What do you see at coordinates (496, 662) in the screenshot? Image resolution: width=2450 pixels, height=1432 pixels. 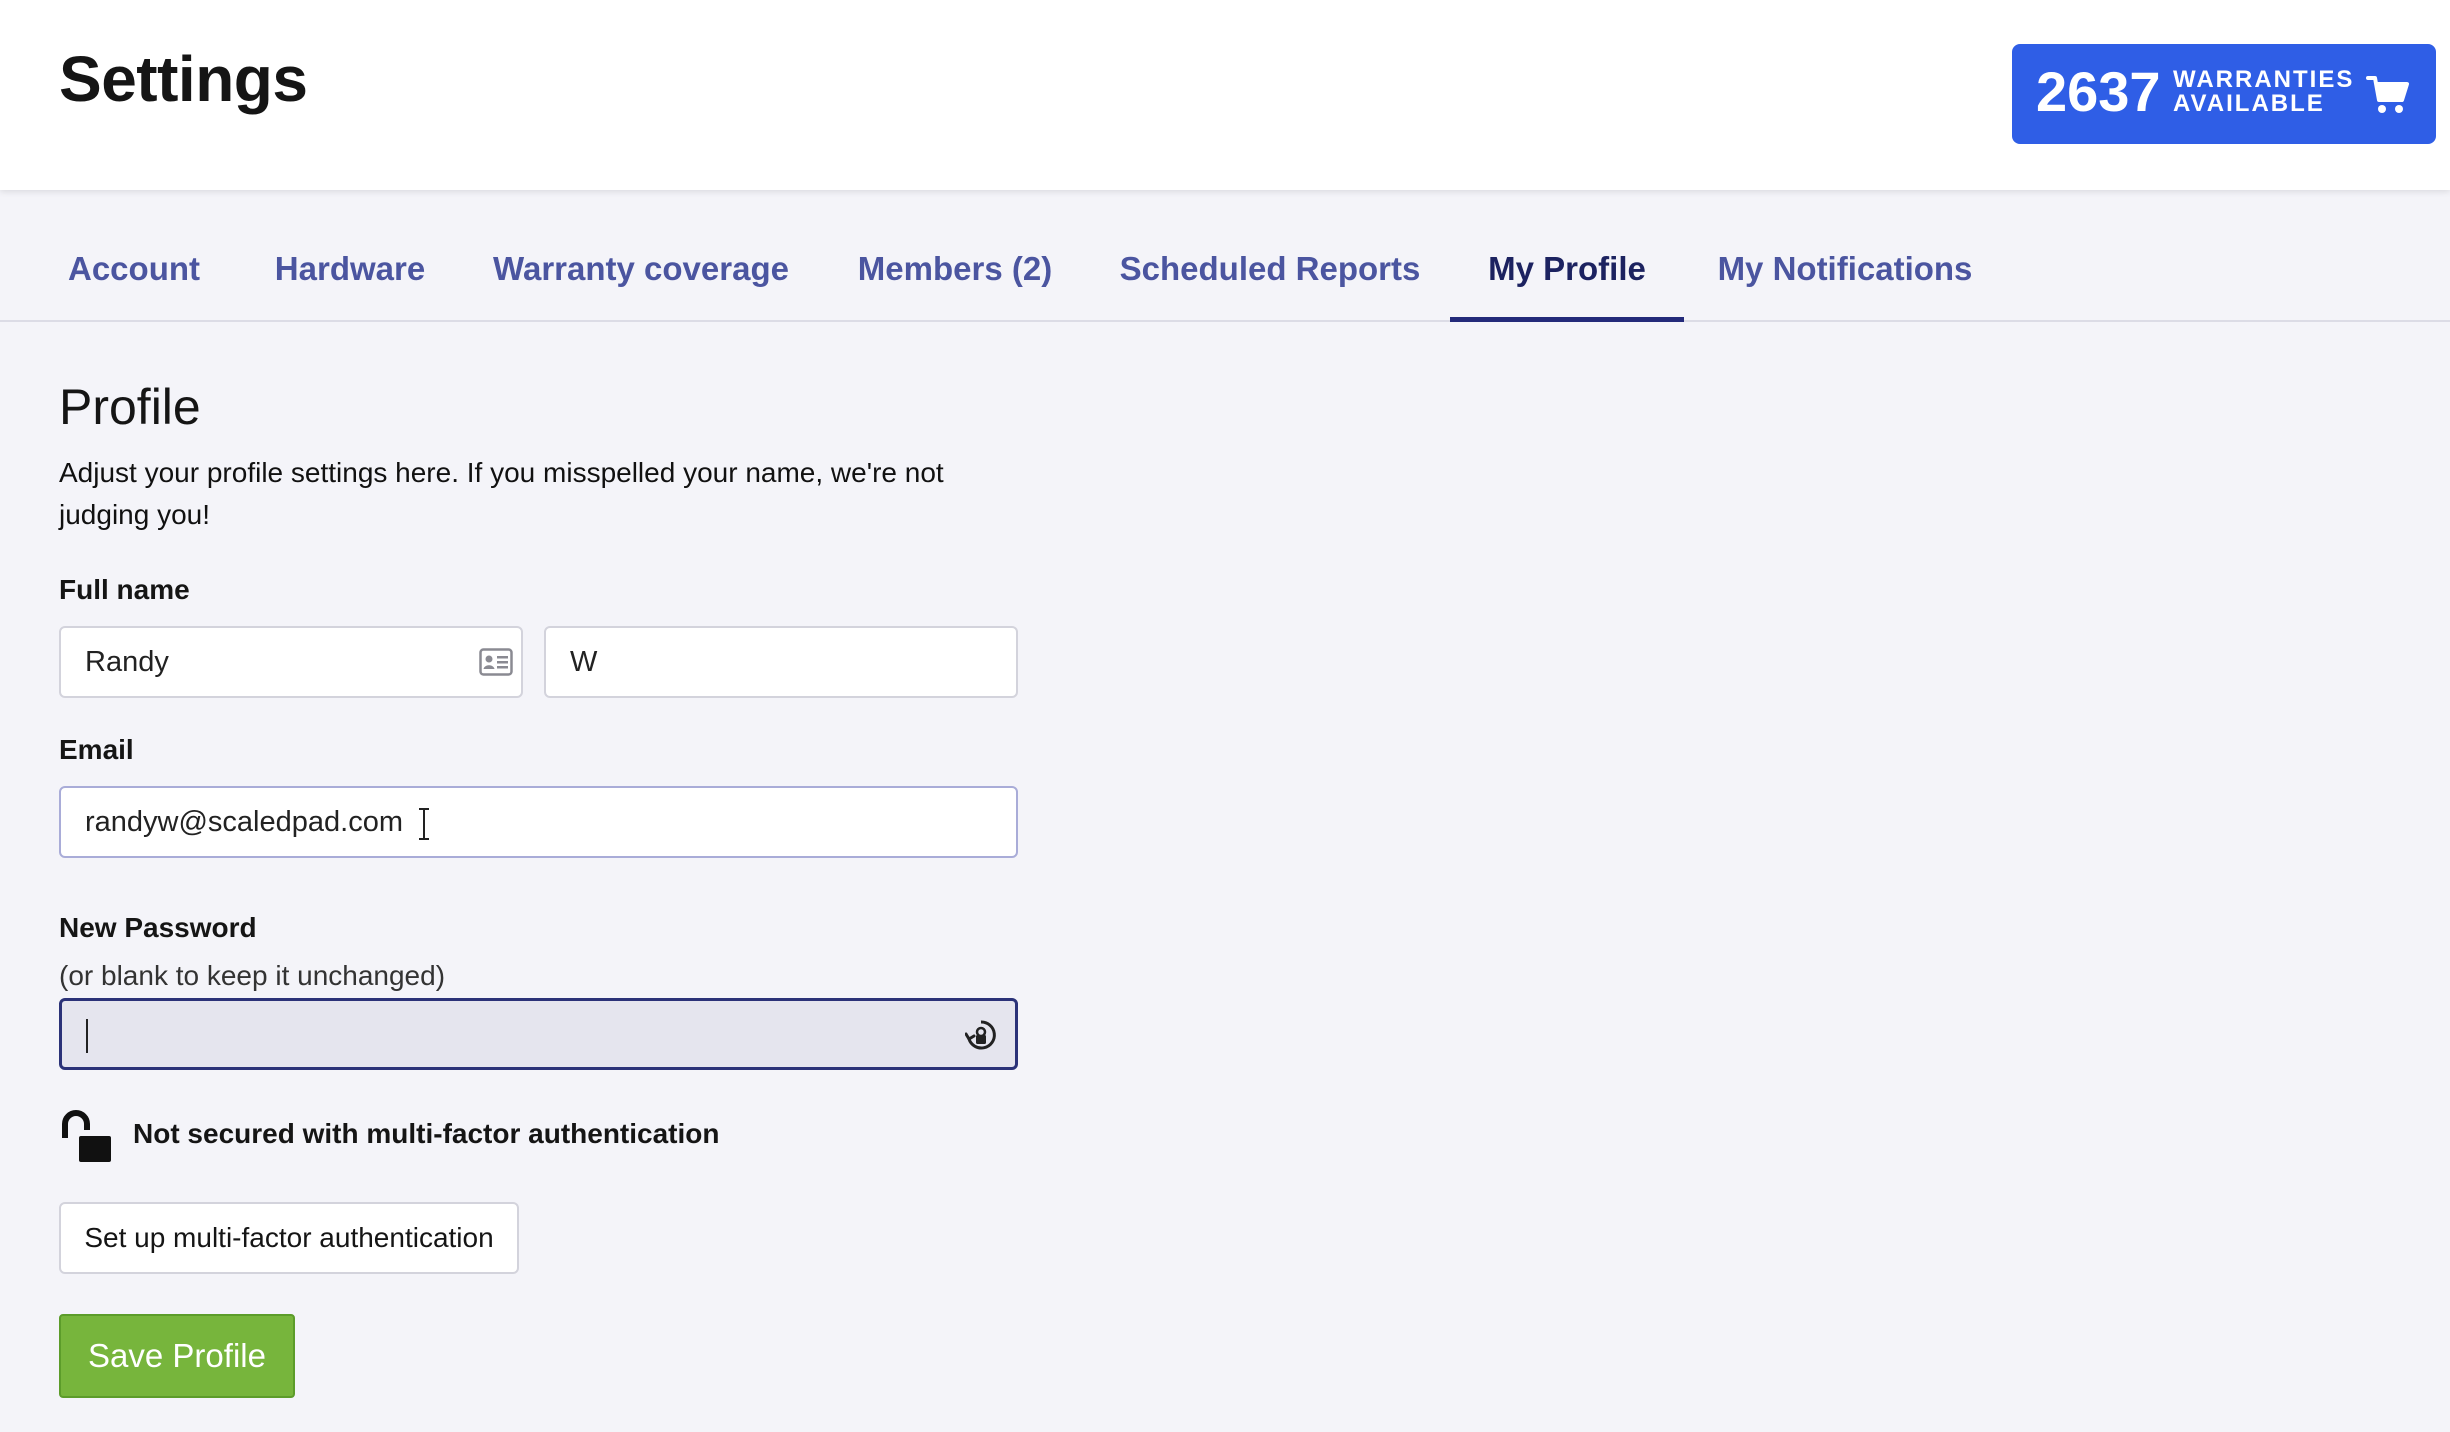 I see `contact-card-icon` at bounding box center [496, 662].